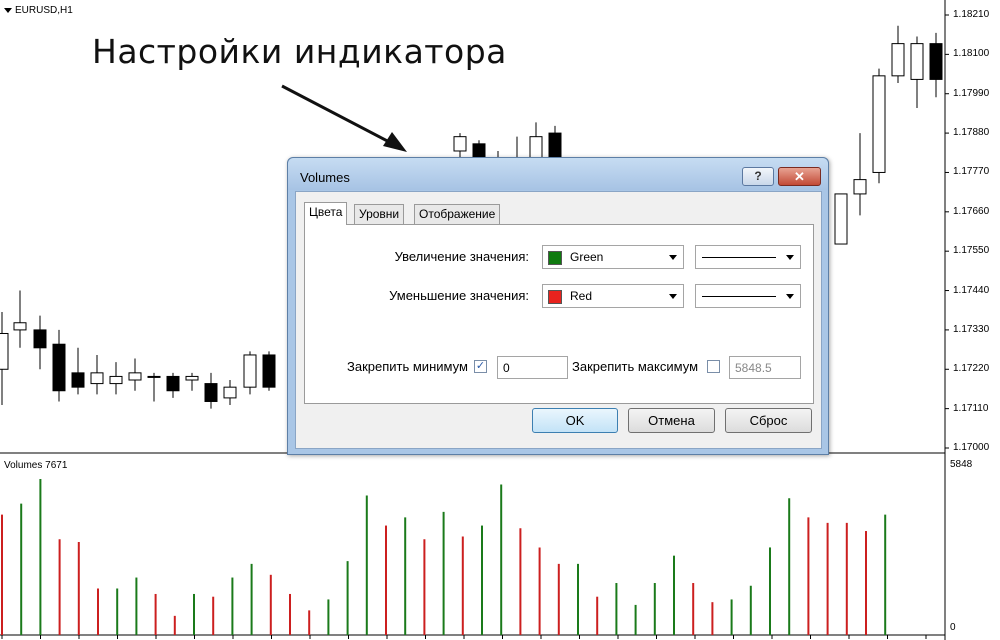 The image size is (1000, 640). What do you see at coordinates (768, 420) in the screenshot?
I see `reset-button: Сброс` at bounding box center [768, 420].